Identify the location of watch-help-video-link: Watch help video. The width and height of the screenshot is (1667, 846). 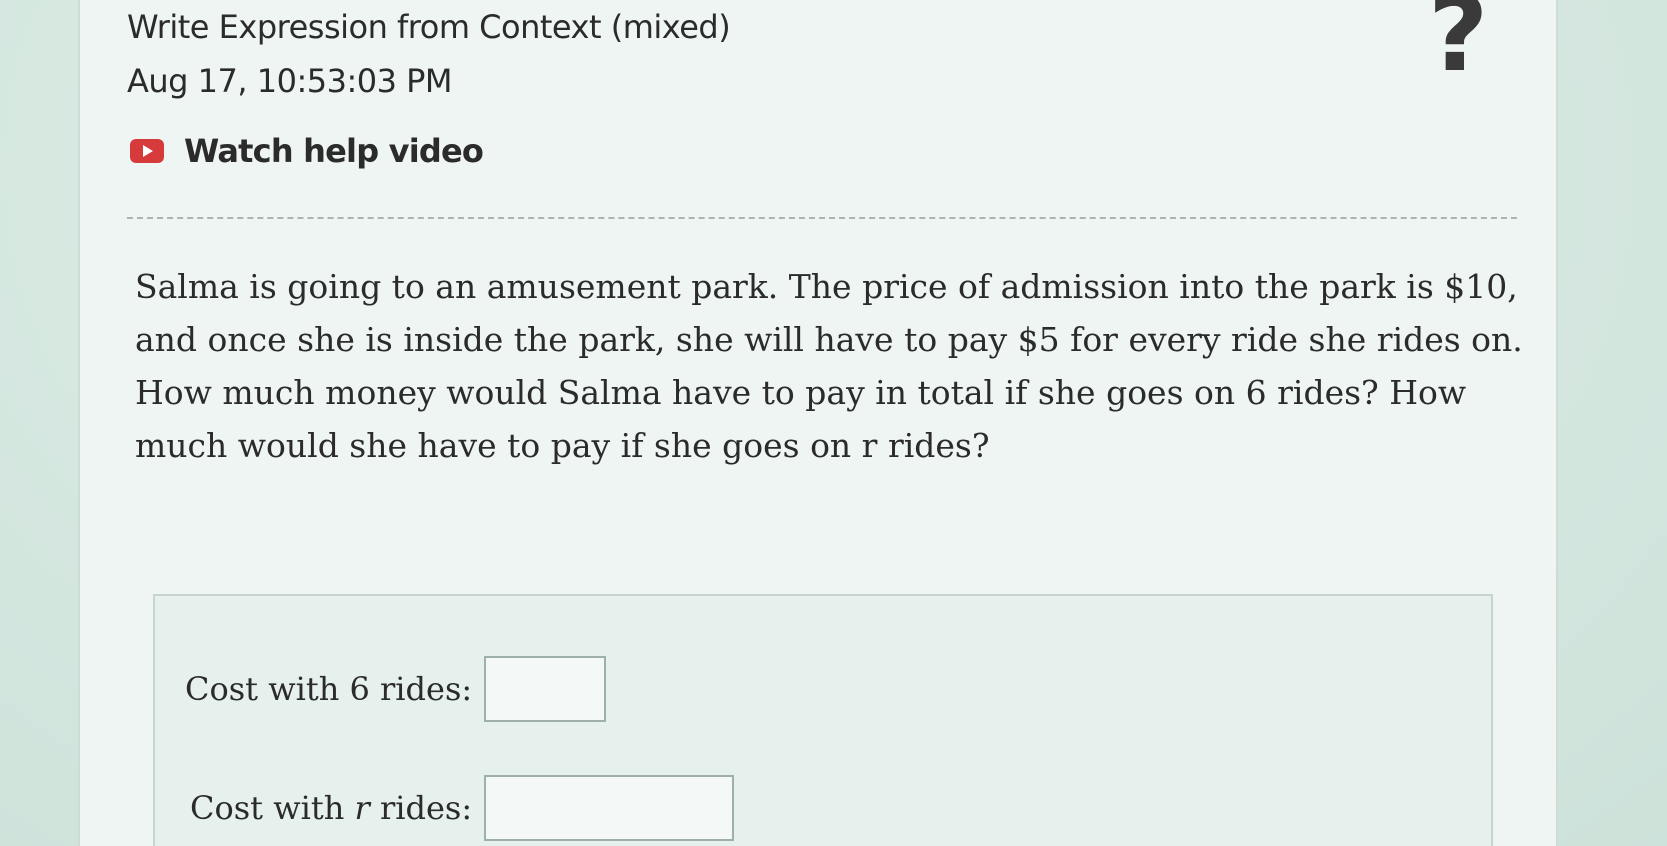
(307, 151).